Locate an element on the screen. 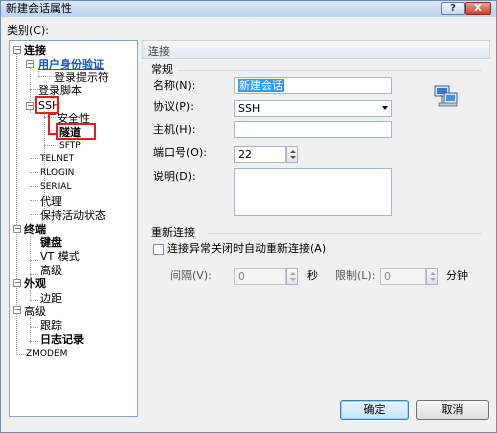  limit-spinner is located at coordinates (432, 276).